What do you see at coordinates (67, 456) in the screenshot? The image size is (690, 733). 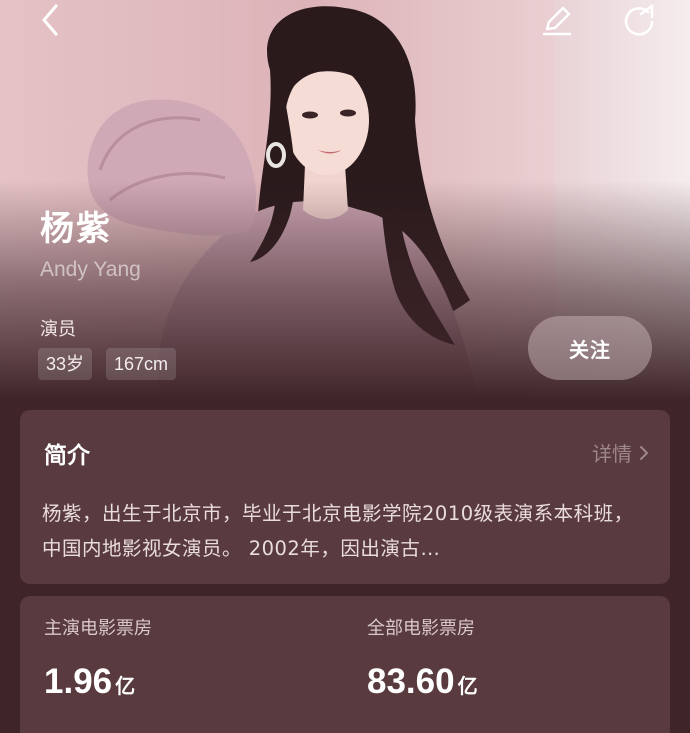 I see `intro-title: 简介` at bounding box center [67, 456].